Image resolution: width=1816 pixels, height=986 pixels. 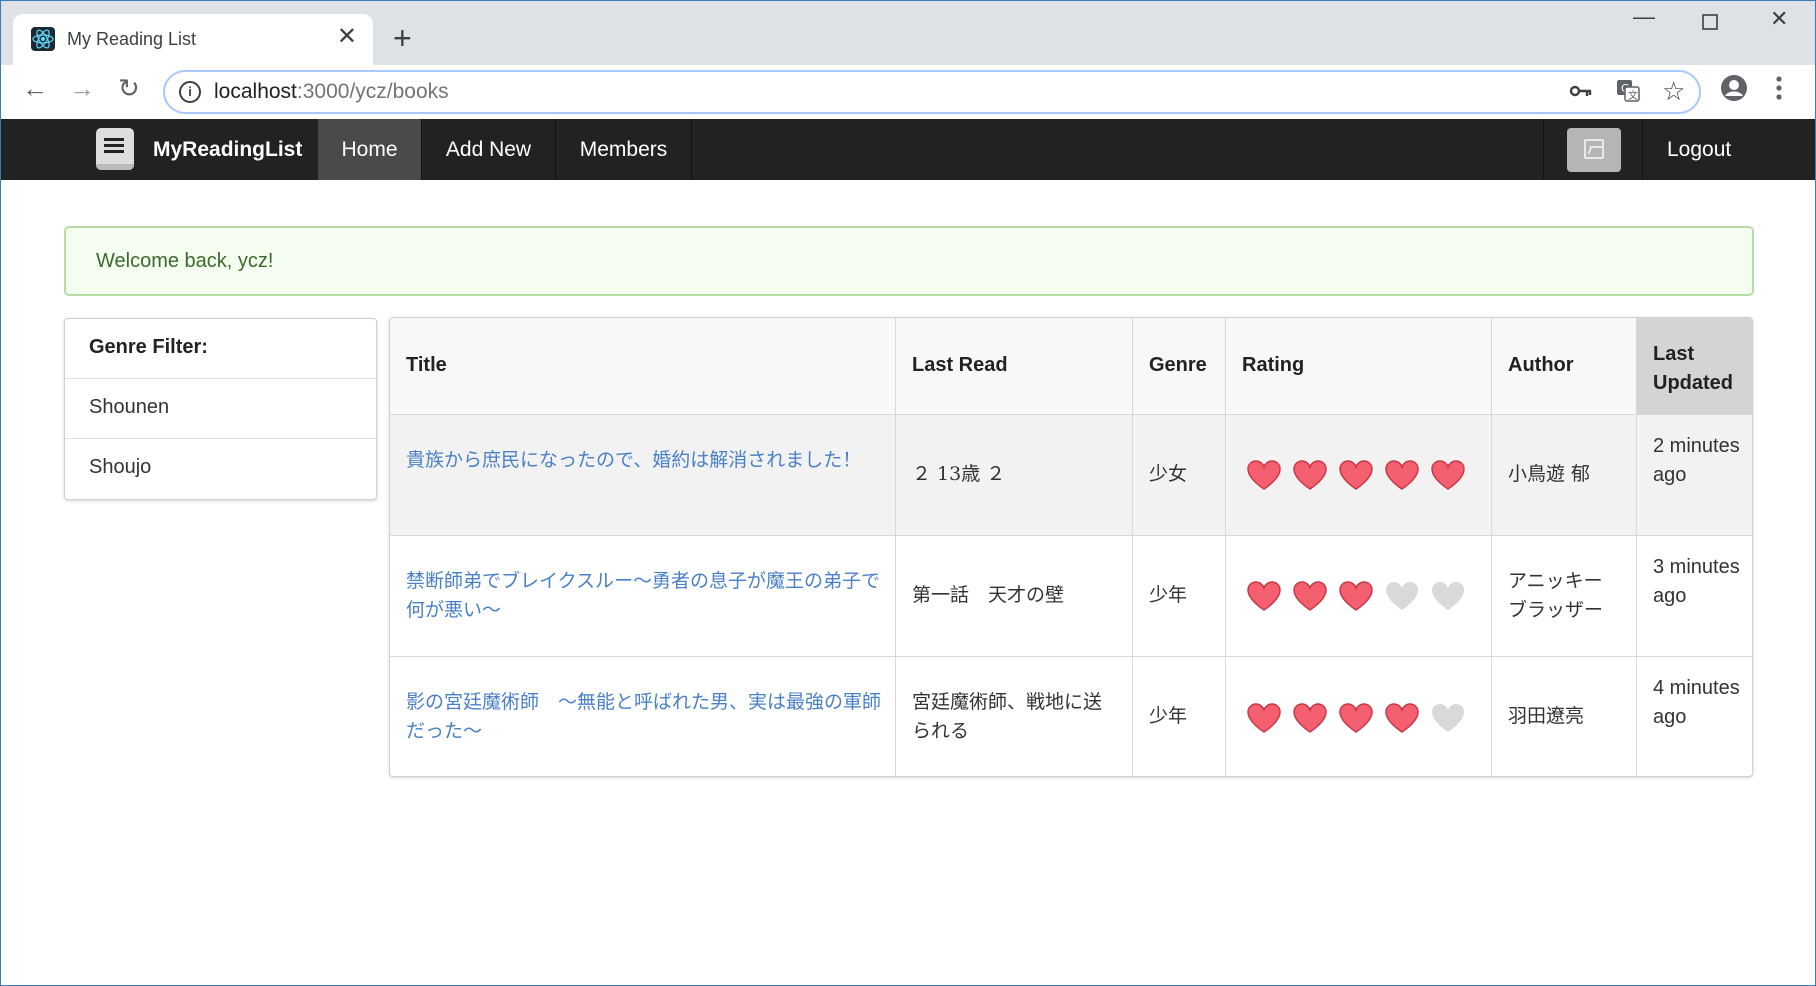 What do you see at coordinates (909, 261) in the screenshot?
I see `welcome-alert: Welcome back, ycz!` at bounding box center [909, 261].